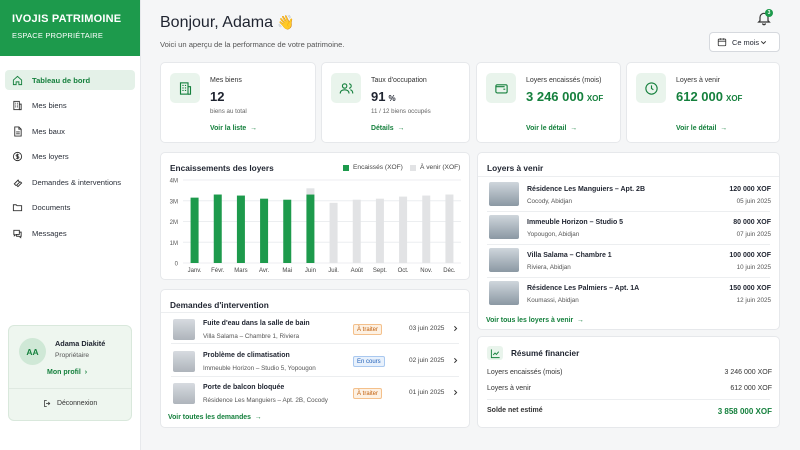 This screenshot has width=800, height=450. What do you see at coordinates (49, 234) in the screenshot?
I see `sidebar-item-label: Messages` at bounding box center [49, 234].